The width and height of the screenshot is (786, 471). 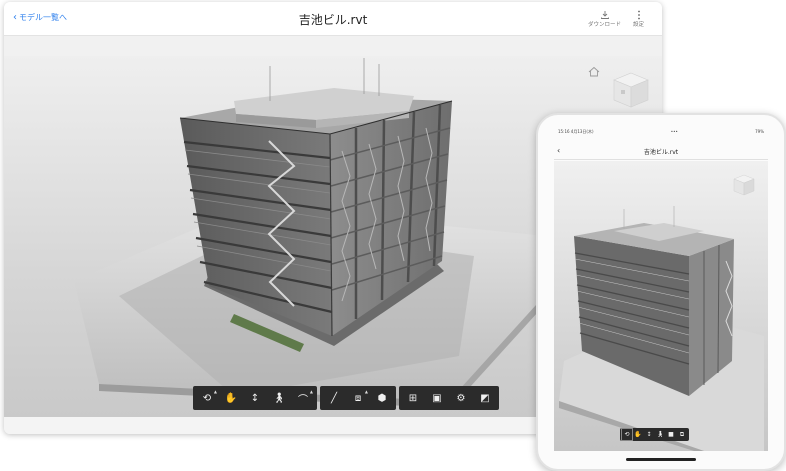 I want to click on viewer-toolbar: ⟲ ▲ ✋ ↕ 🚶︎ ⌒ ▲ ╱ ⧈ ▲ ⬢ ⊞ ▣ ⚙ ◩, so click(x=346, y=398).